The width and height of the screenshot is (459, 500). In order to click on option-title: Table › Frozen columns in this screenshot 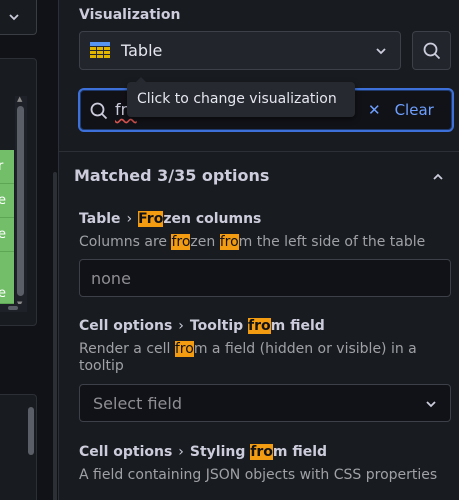, I will do `click(170, 219)`.